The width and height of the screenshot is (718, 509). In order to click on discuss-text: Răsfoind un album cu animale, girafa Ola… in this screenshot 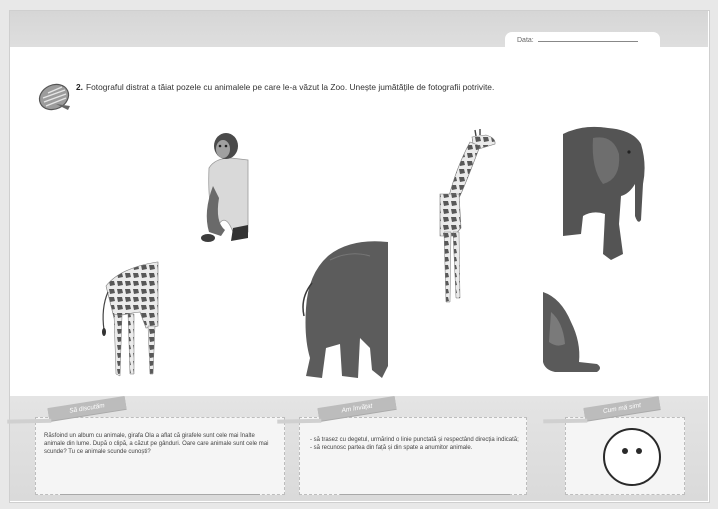, I will do `click(156, 444)`.